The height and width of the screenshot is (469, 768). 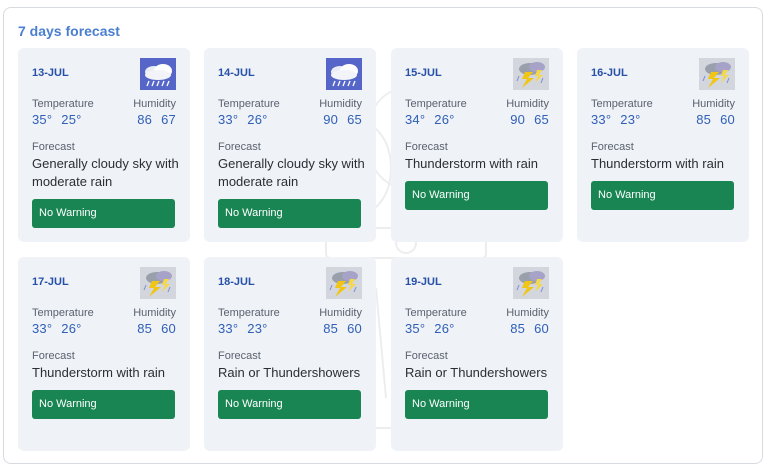 What do you see at coordinates (50, 73) in the screenshot?
I see `card-date: 13-JUL` at bounding box center [50, 73].